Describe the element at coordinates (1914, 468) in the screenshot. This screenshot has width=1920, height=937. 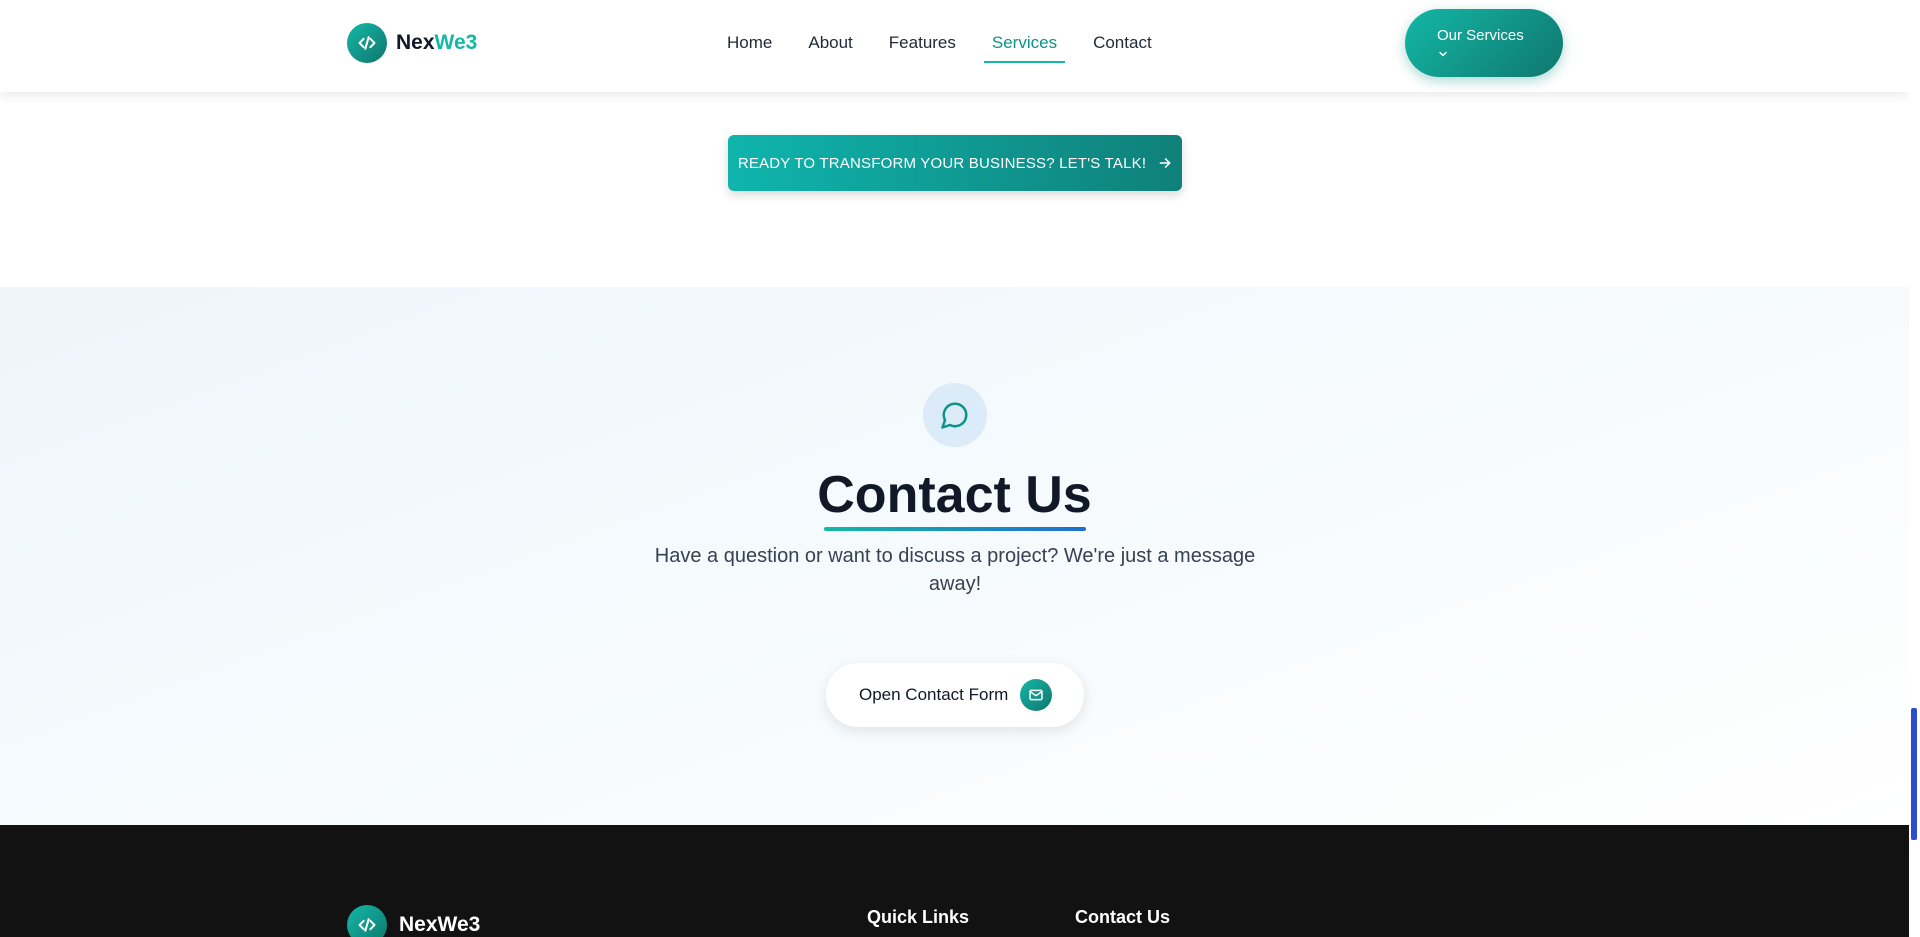
I see `page-scrollbar` at that location.